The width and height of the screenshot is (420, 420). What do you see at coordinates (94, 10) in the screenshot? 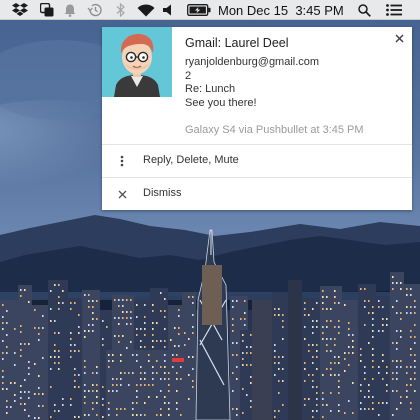
I see `time-machine-icon` at bounding box center [94, 10].